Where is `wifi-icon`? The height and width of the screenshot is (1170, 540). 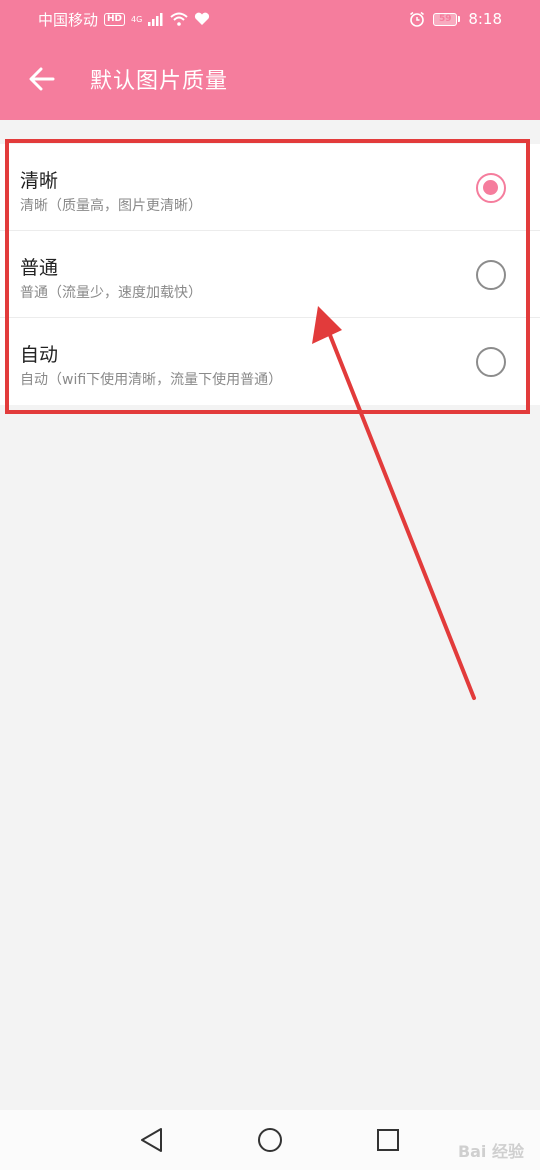 wifi-icon is located at coordinates (179, 19).